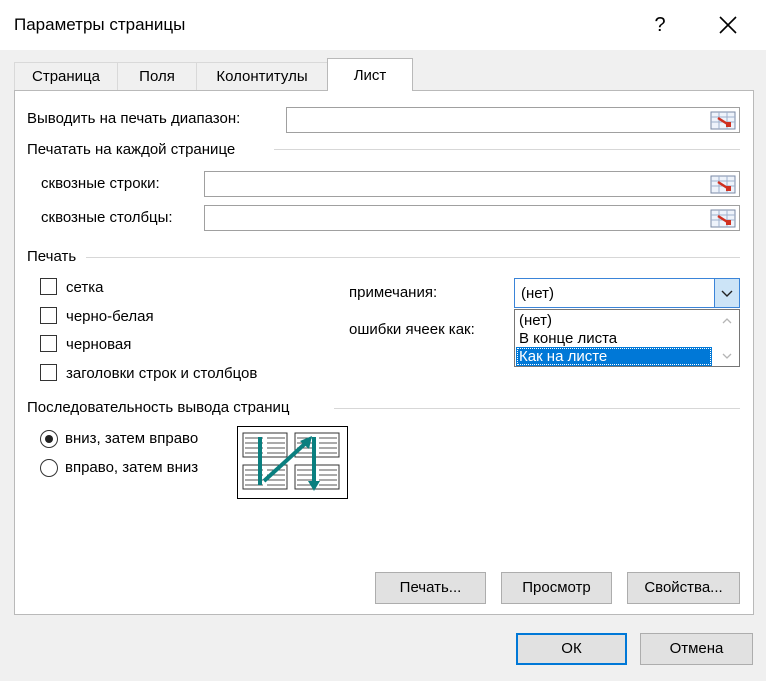 This screenshot has height=681, width=766. Describe the element at coordinates (134, 118) in the screenshot. I see `print-area-label: Выводить на печать диапазон:` at that location.